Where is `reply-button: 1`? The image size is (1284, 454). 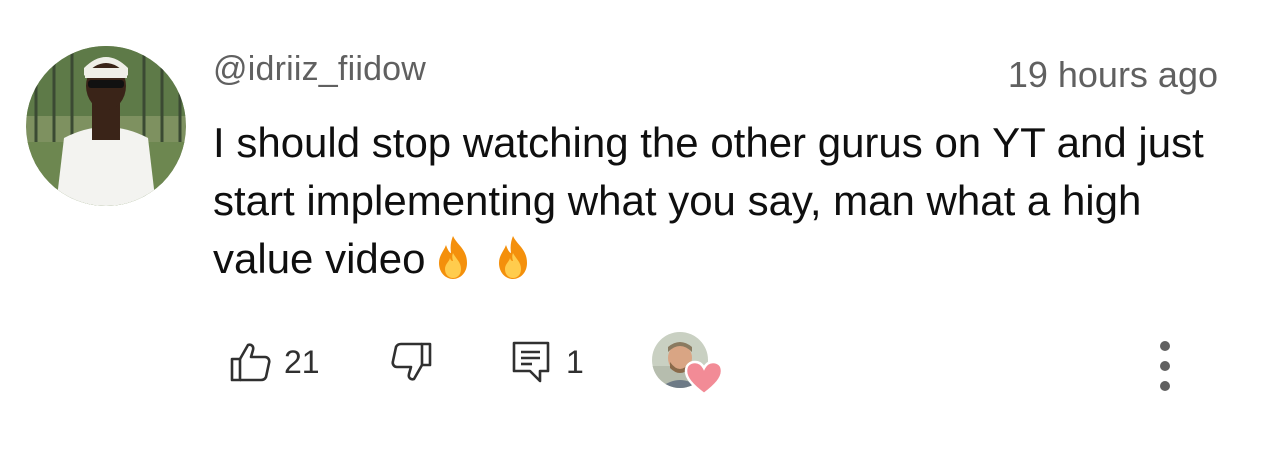
reply-button: 1 is located at coordinates (547, 362).